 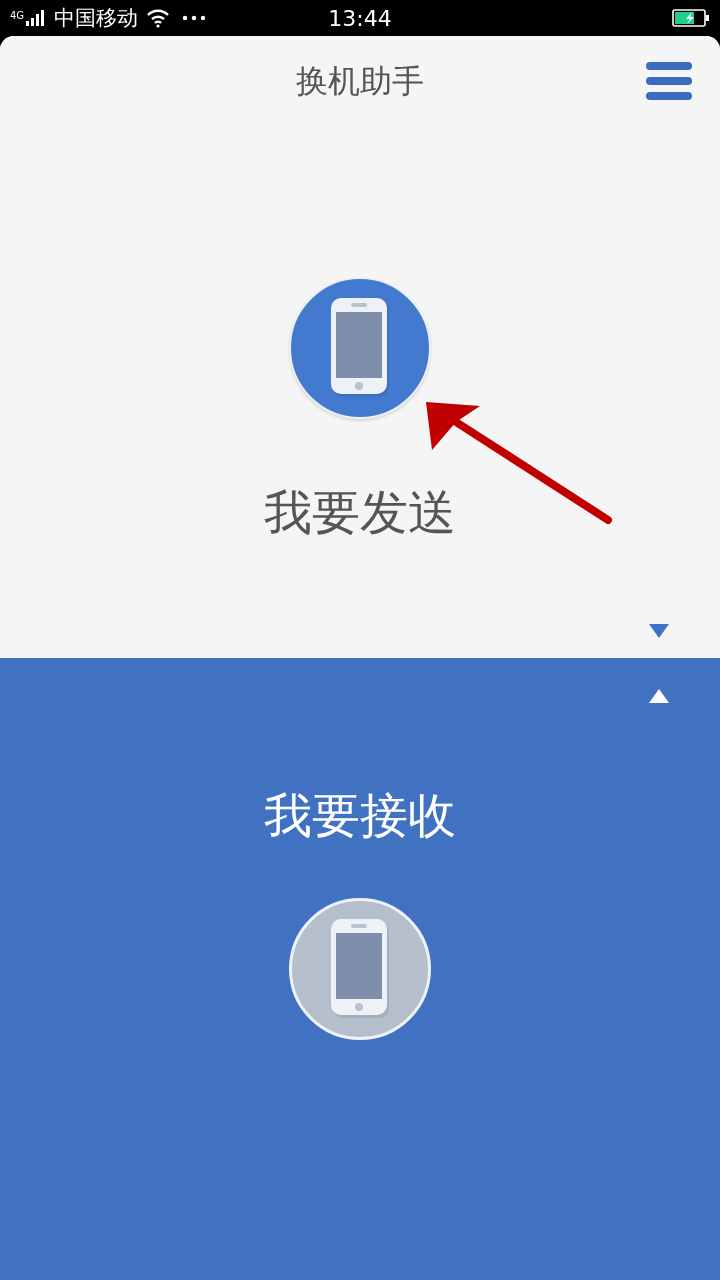 I want to click on clock-time: 13:44, so click(x=360, y=18).